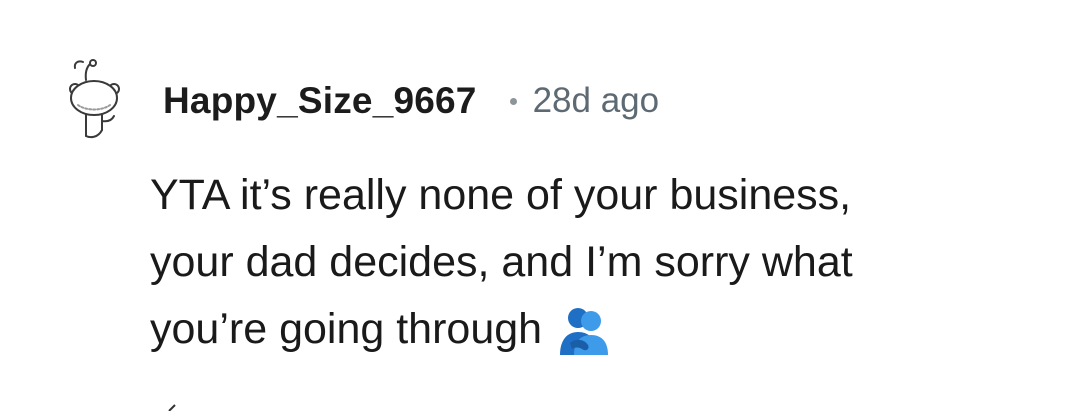  Describe the element at coordinates (513, 101) in the screenshot. I see `dot-separator-icon` at that location.